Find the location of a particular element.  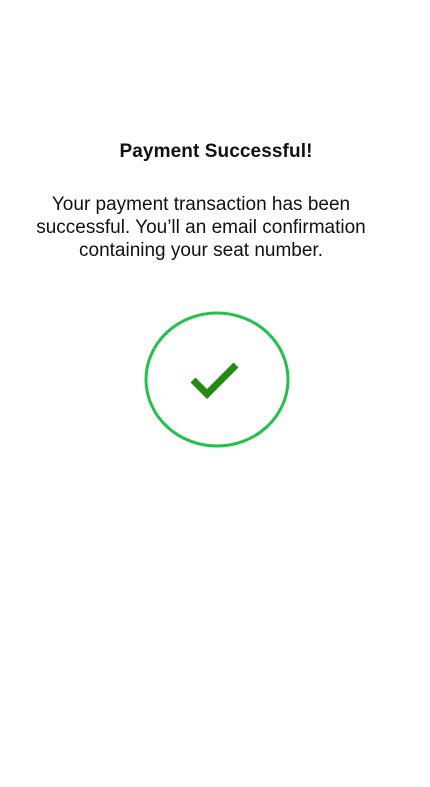

checkmark-icon is located at coordinates (214, 380).